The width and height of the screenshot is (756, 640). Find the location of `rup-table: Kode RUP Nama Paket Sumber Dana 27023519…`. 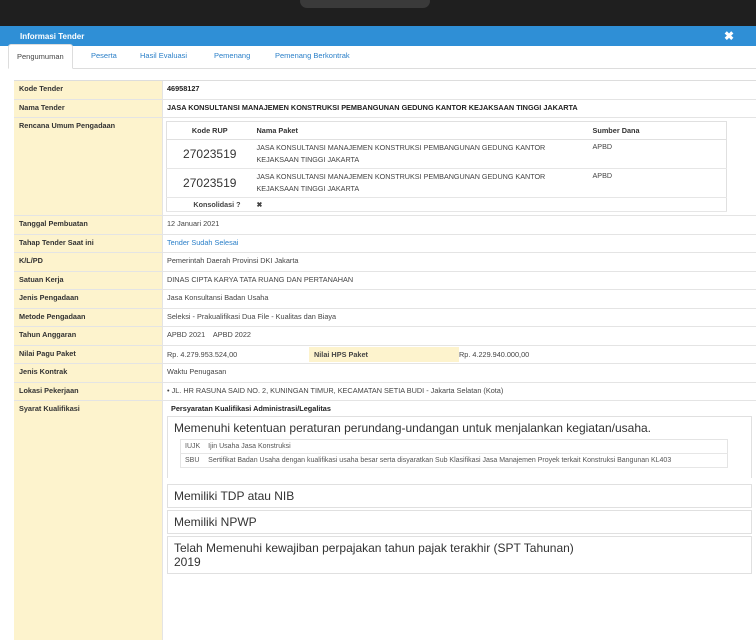

rup-table: Kode RUP Nama Paket Sumber Dana 27023519… is located at coordinates (446, 166).